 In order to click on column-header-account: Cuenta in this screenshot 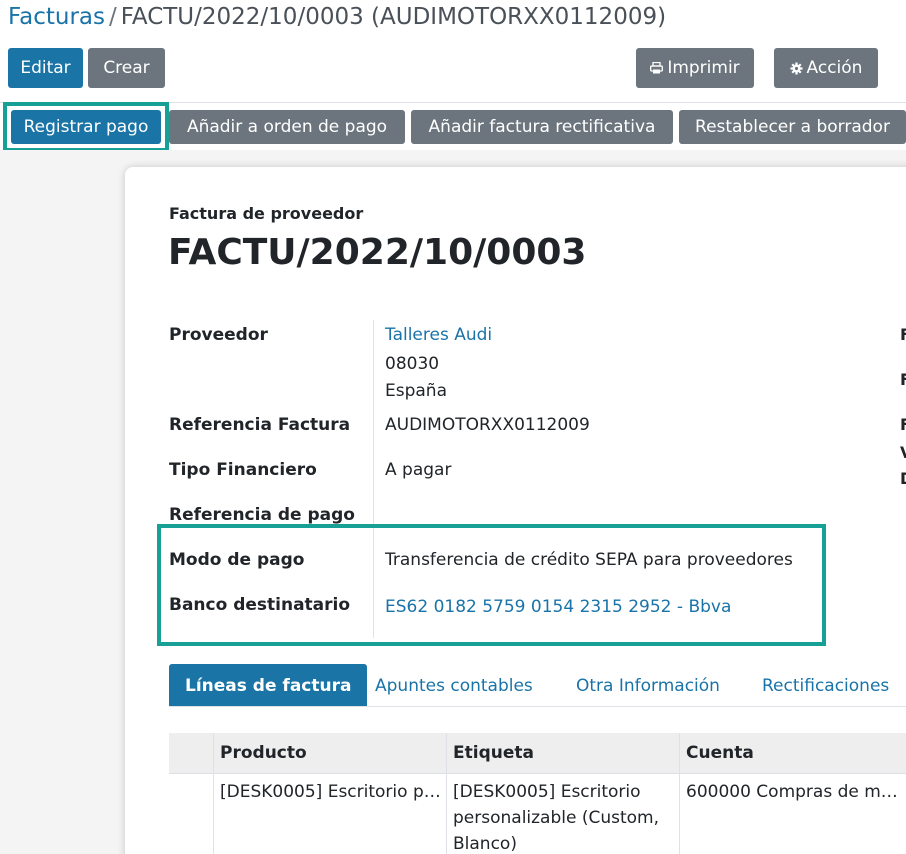, I will do `click(720, 753)`.